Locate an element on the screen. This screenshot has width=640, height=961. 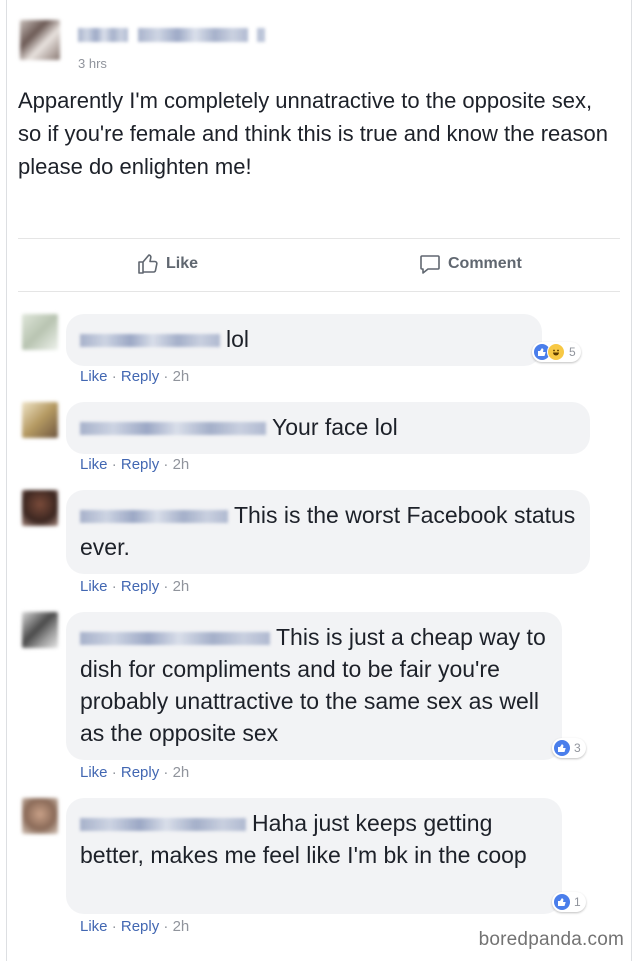
reaction-summary: 5 is located at coordinates (556, 352).